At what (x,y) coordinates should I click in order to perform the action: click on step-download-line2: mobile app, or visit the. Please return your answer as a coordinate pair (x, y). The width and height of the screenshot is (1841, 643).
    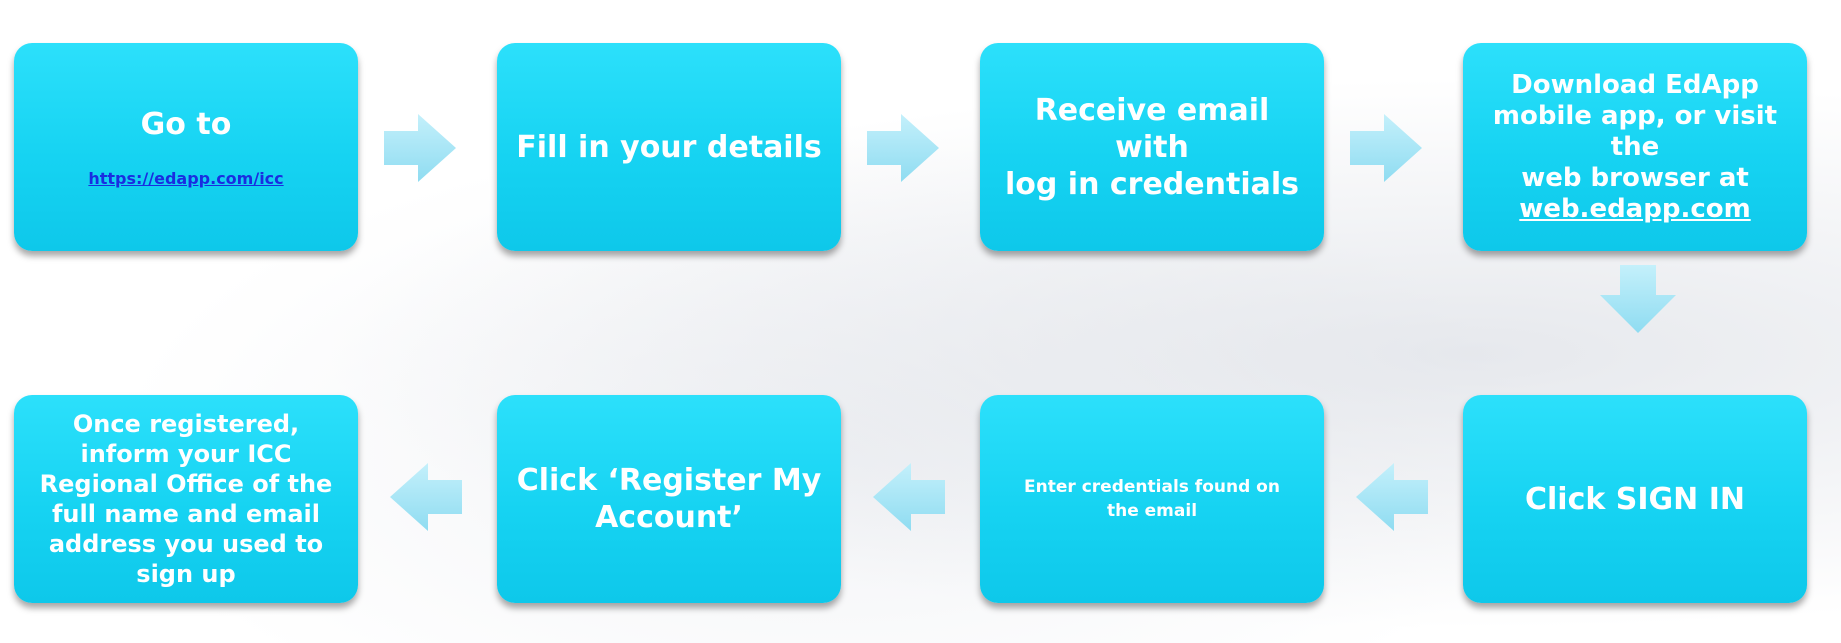
    Looking at the image, I should click on (1635, 131).